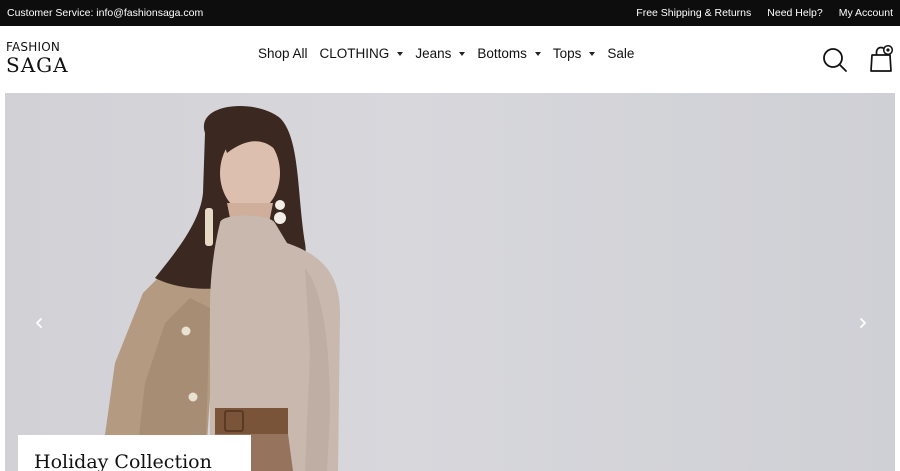  I want to click on customer-service-text: Customer Service: info@fashionsaga.com, so click(105, 13).